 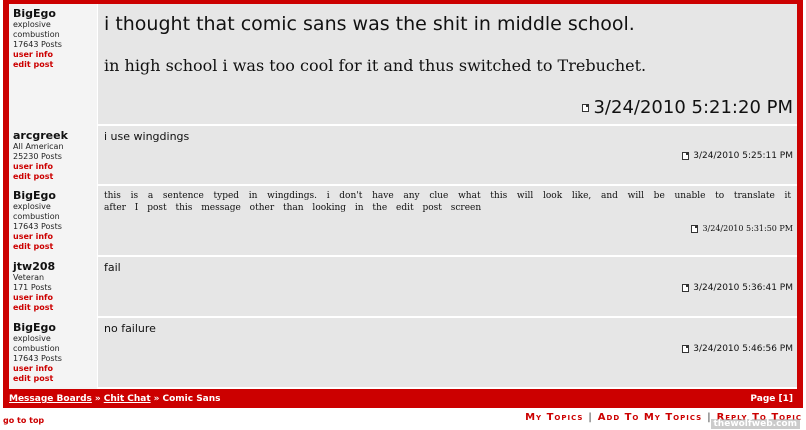 What do you see at coordinates (50, 399) in the screenshot?
I see `breadcrumb-message-boards: Message Boards` at bounding box center [50, 399].